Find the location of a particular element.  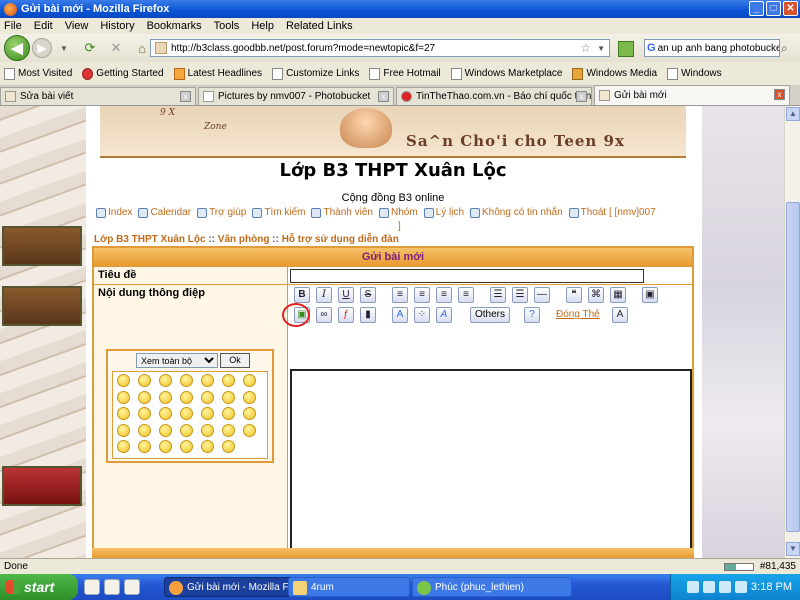

bulleted-list-icon: ☰ is located at coordinates (498, 295).